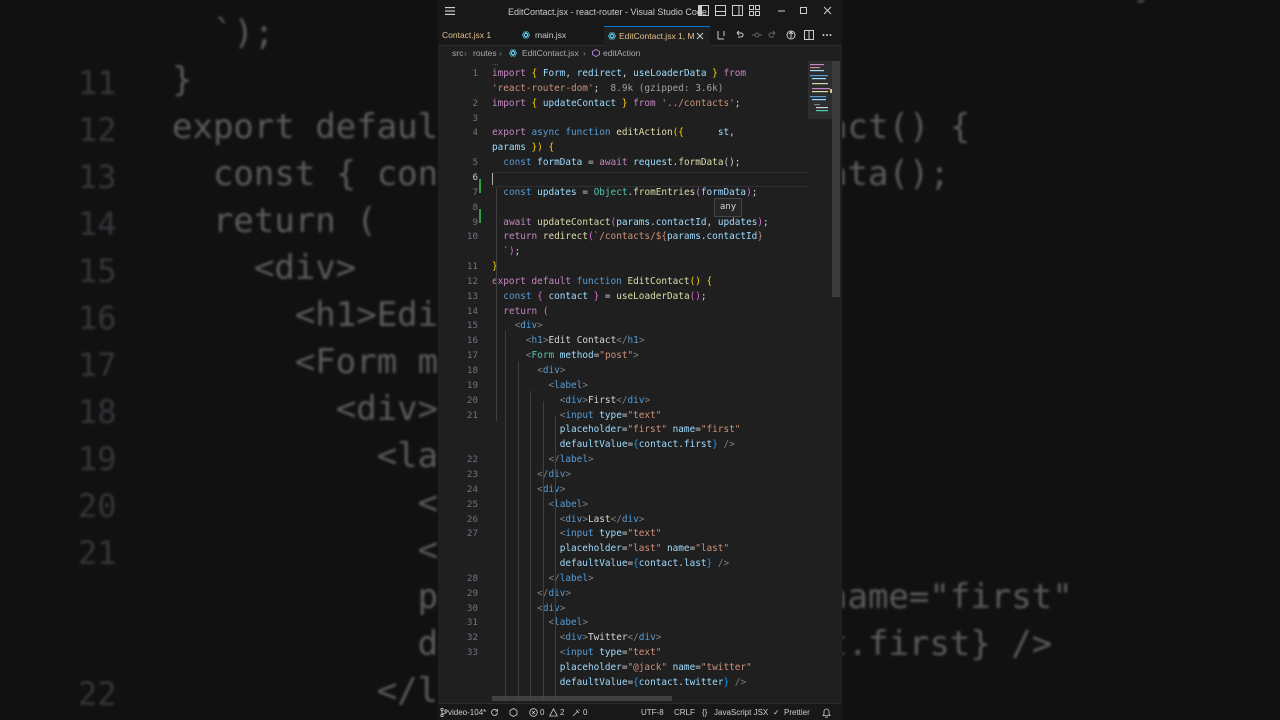  I want to click on tab-contact-jsx: Contact.jsx 1, so click(479, 35).